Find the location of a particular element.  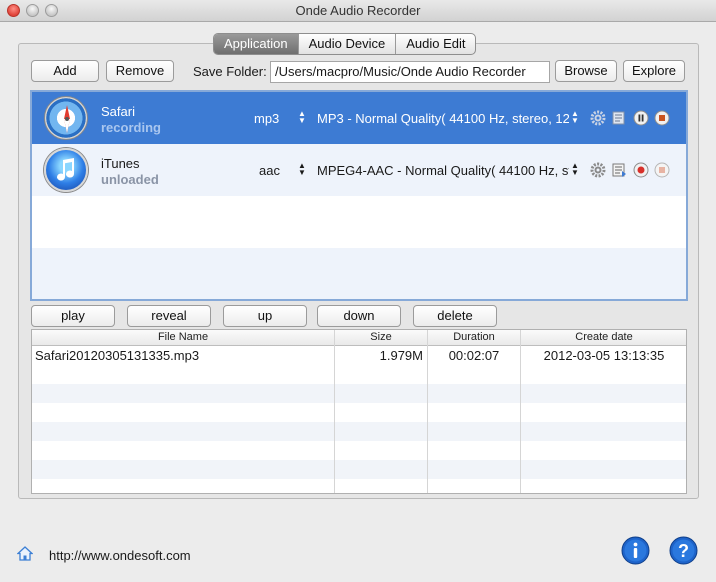

column-header-duration: Duration is located at coordinates (474, 337).